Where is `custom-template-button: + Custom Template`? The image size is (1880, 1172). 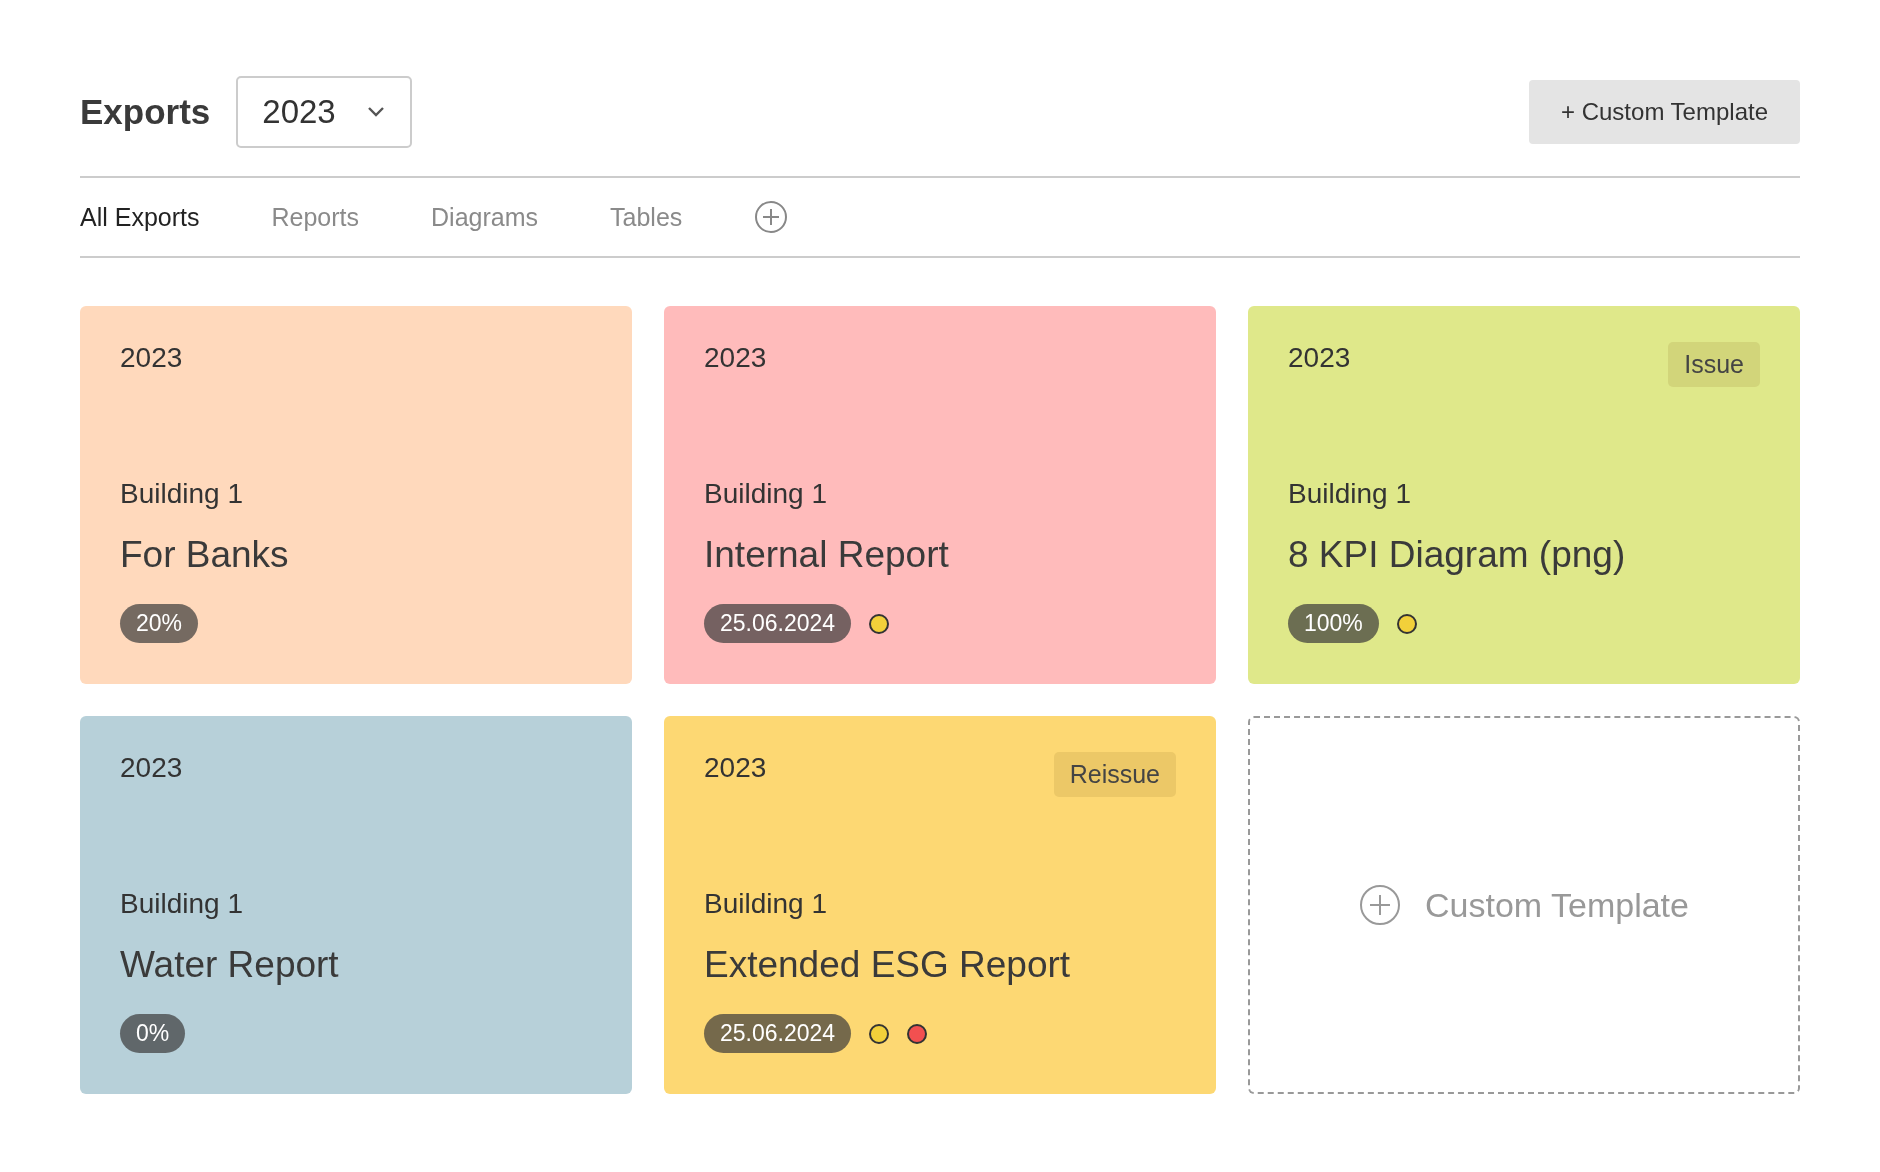
custom-template-button: + Custom Template is located at coordinates (1664, 112).